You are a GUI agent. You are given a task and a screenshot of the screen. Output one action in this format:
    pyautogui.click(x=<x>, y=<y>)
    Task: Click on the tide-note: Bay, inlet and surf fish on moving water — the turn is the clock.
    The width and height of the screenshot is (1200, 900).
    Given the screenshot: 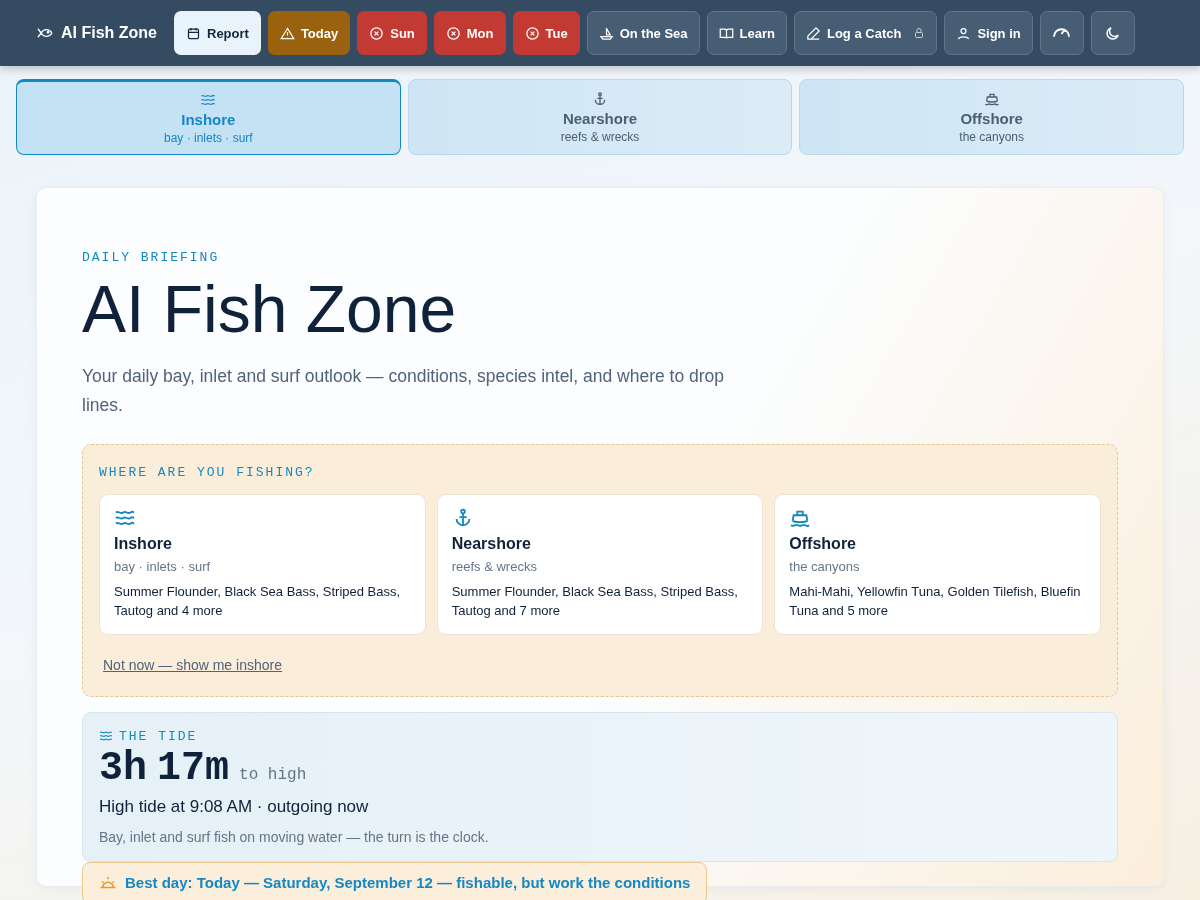 What is the action you would take?
    pyautogui.click(x=294, y=836)
    